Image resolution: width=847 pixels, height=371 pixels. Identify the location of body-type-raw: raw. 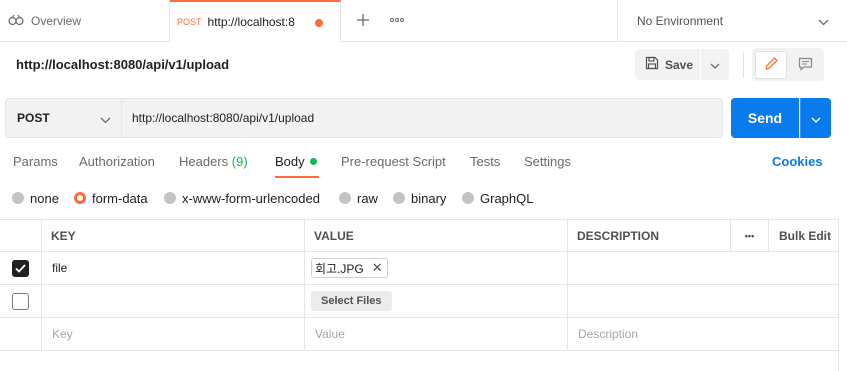
(358, 198).